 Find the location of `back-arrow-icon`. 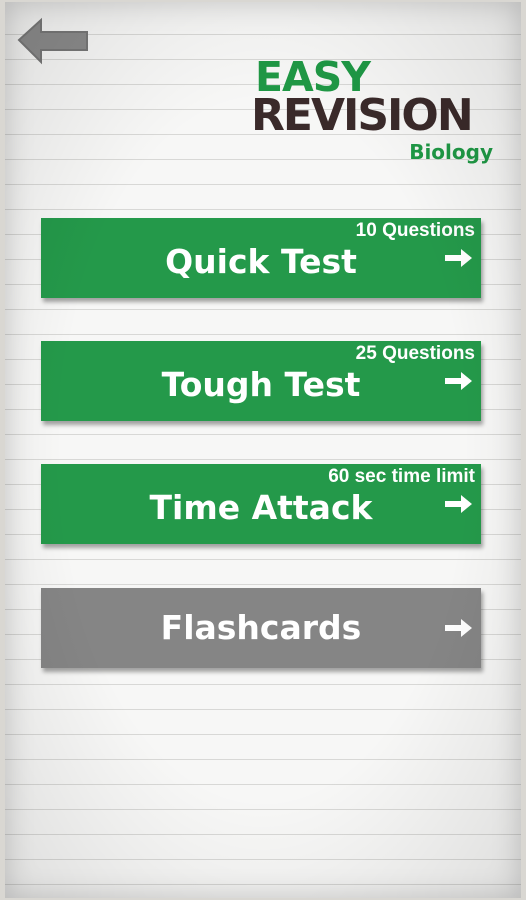

back-arrow-icon is located at coordinates (52, 41).